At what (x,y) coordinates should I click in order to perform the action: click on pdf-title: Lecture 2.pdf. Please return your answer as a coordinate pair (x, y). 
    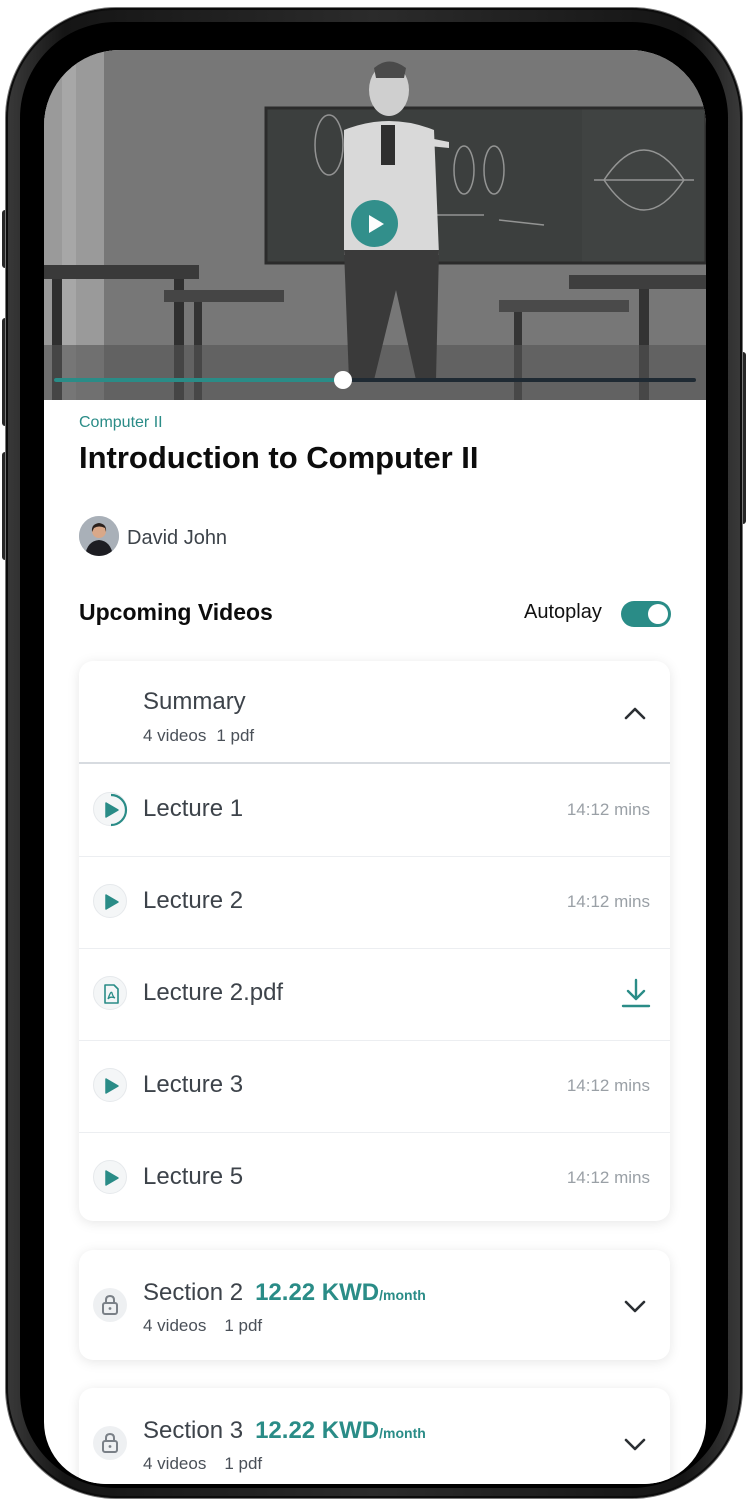
    Looking at the image, I should click on (213, 992).